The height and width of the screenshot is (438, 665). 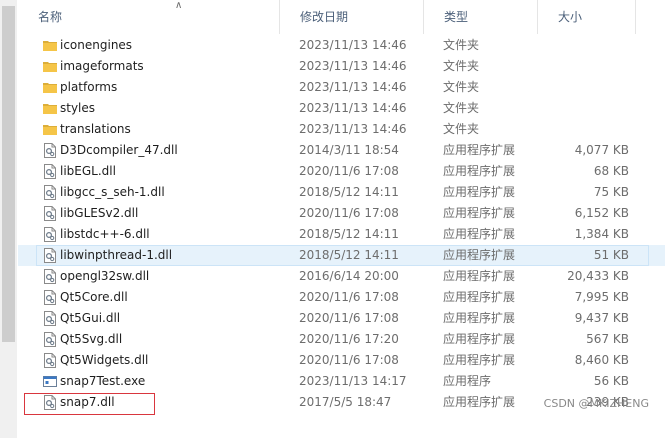 I want to click on exe-icon, so click(x=50, y=381).